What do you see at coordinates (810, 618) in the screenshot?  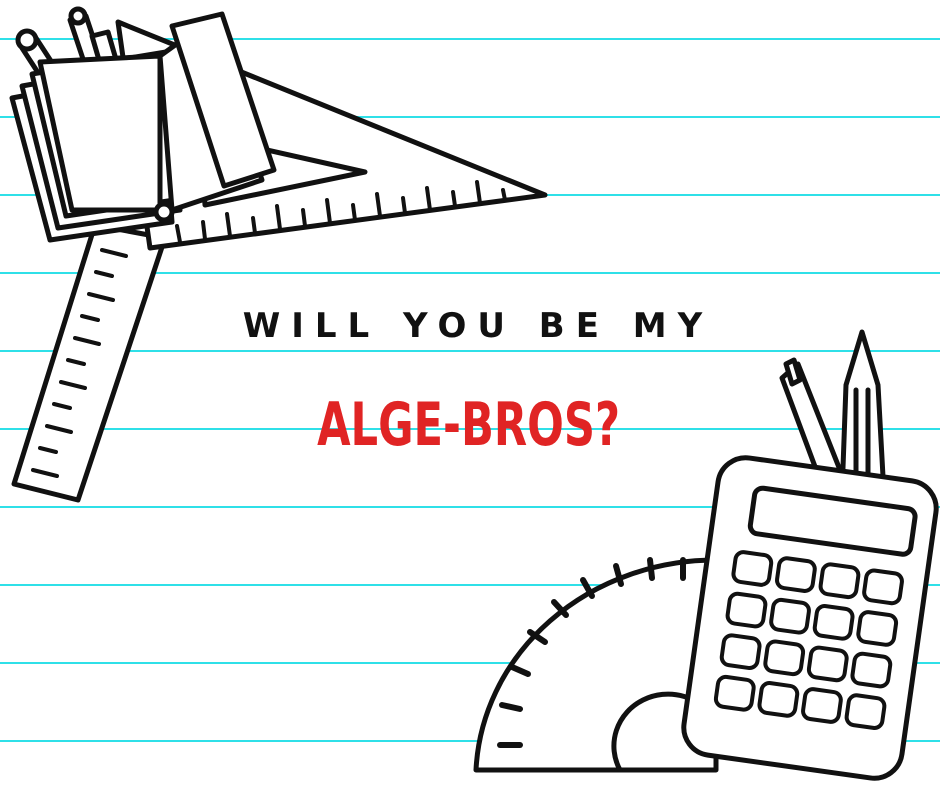 I see `calculator-icon` at bounding box center [810, 618].